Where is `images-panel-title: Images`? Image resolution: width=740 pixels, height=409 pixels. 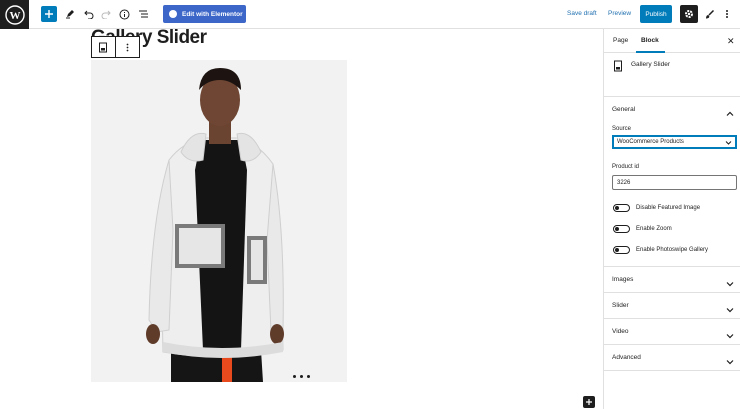 images-panel-title: Images is located at coordinates (623, 279).